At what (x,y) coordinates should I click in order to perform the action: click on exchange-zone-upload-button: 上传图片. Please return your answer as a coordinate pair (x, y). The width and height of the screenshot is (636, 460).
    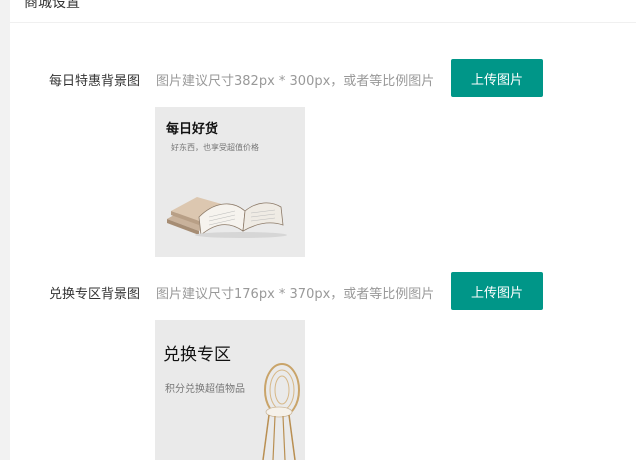
    Looking at the image, I should click on (497, 291).